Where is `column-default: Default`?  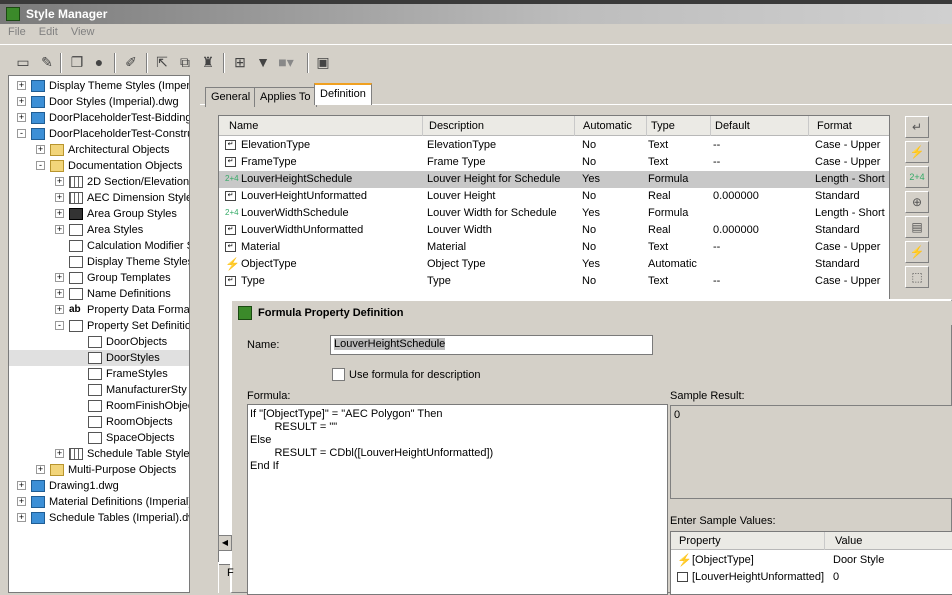 column-default: Default is located at coordinates (760, 126).